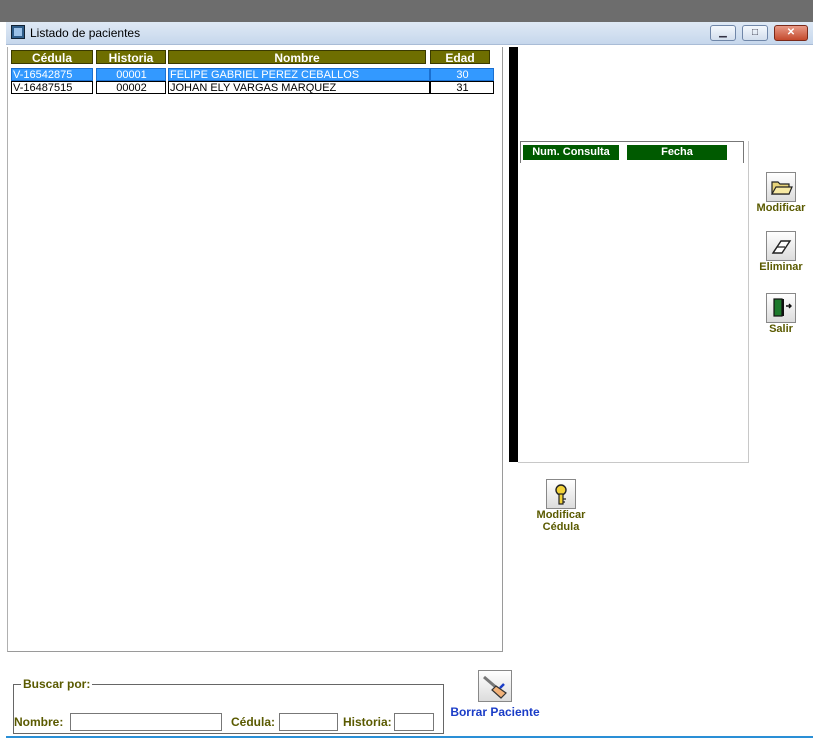  What do you see at coordinates (131, 87) in the screenshot?
I see `cell-historia: 00002` at bounding box center [131, 87].